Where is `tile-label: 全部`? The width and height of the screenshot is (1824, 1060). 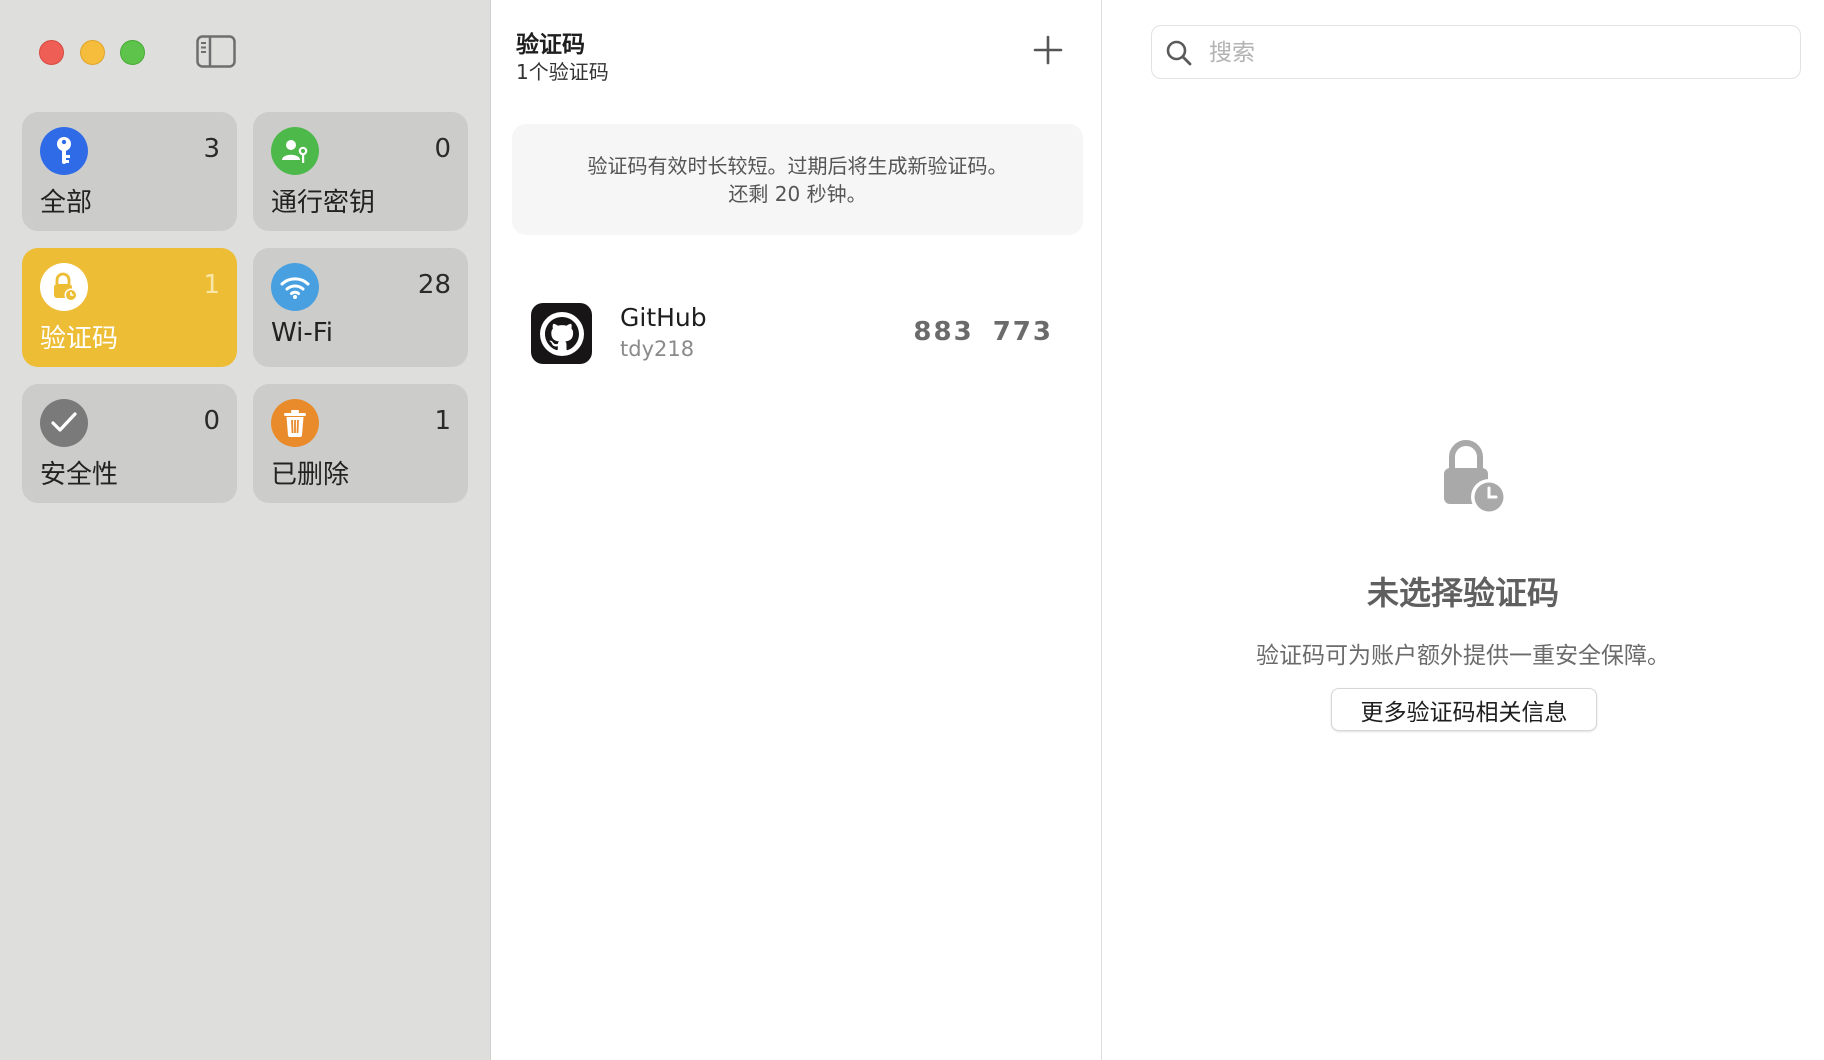
tile-label: 全部 is located at coordinates (66, 203).